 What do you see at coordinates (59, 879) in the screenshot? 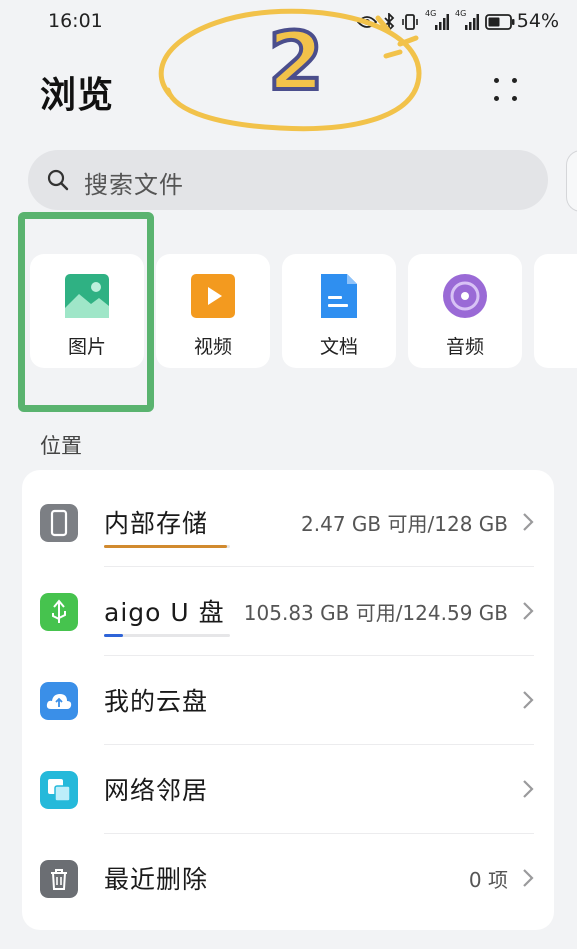
I see `trash-icon` at bounding box center [59, 879].